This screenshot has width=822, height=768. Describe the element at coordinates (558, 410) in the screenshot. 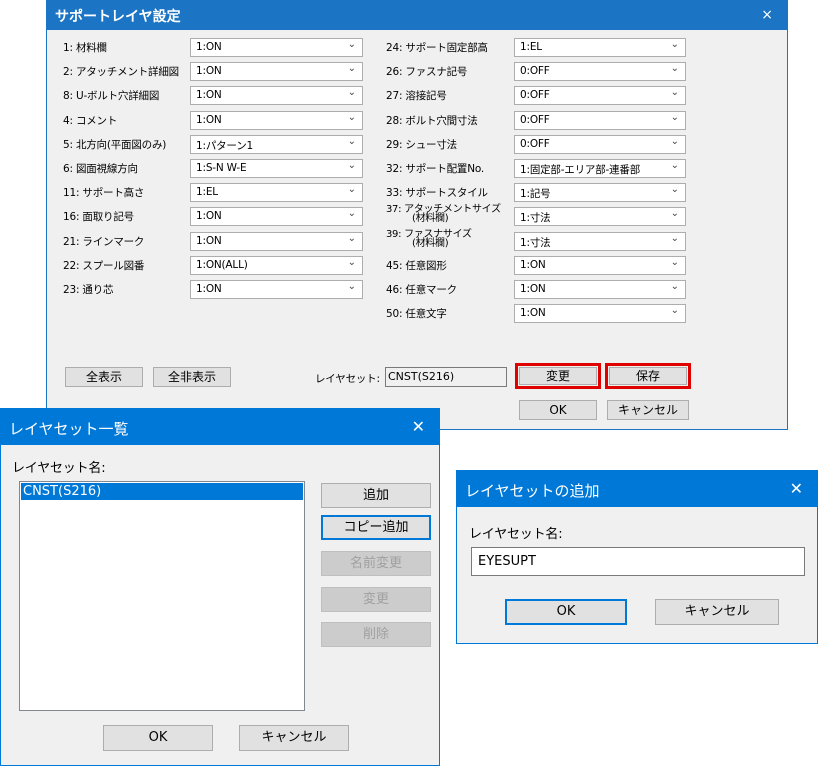

I see `main-ok-button: OK` at that location.